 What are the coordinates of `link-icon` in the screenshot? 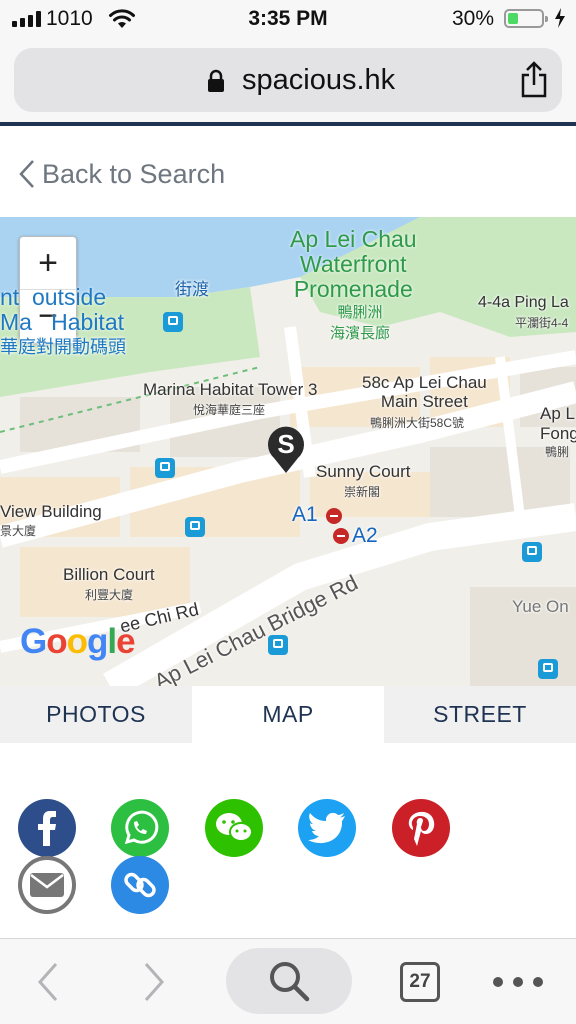 It's located at (140, 885).